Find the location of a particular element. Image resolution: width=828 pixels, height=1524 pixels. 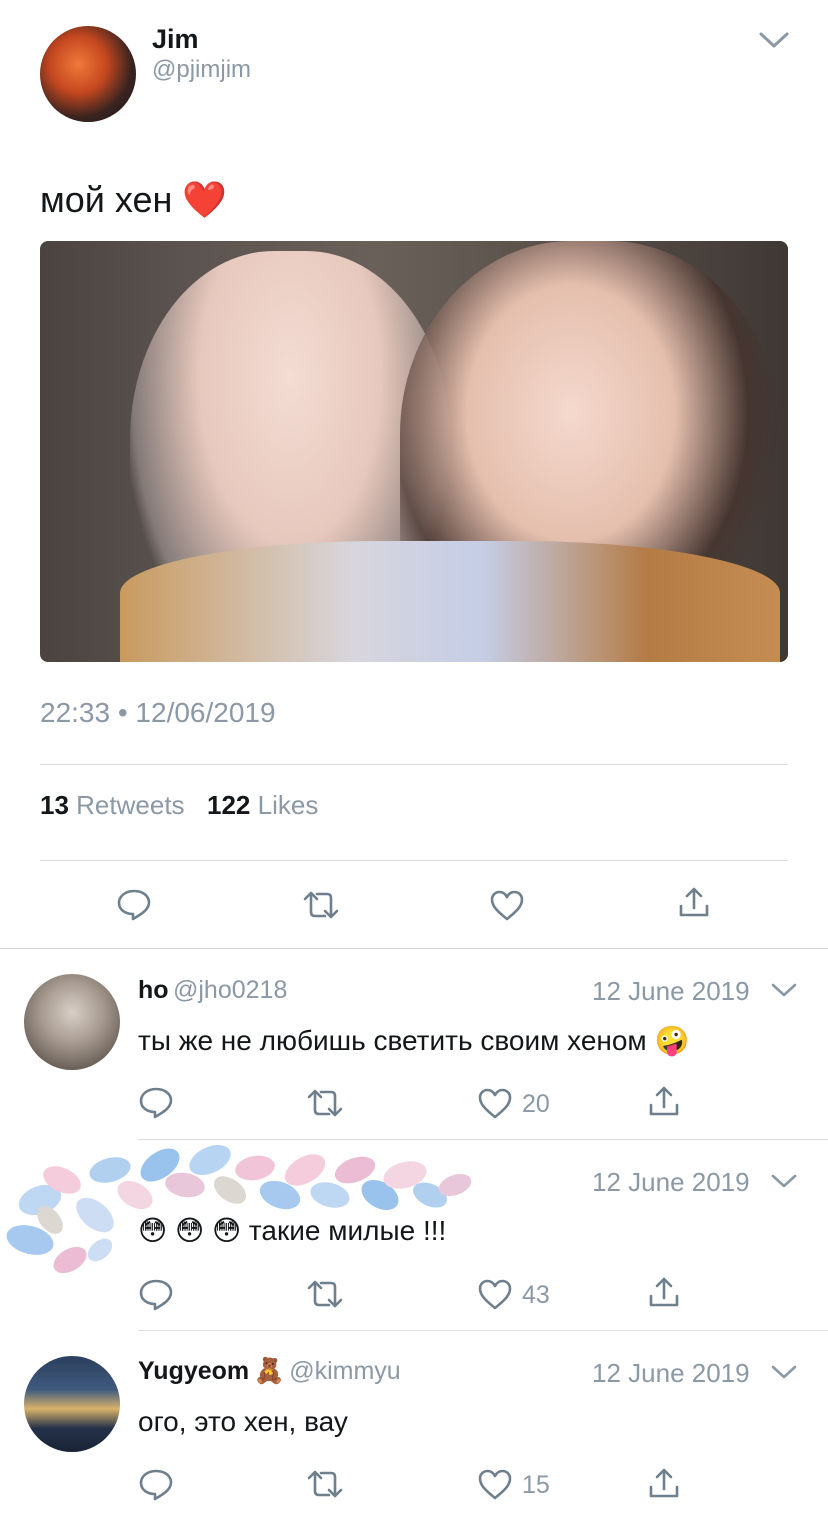

reply-text: ого, это хен, вау is located at coordinates (243, 1421).